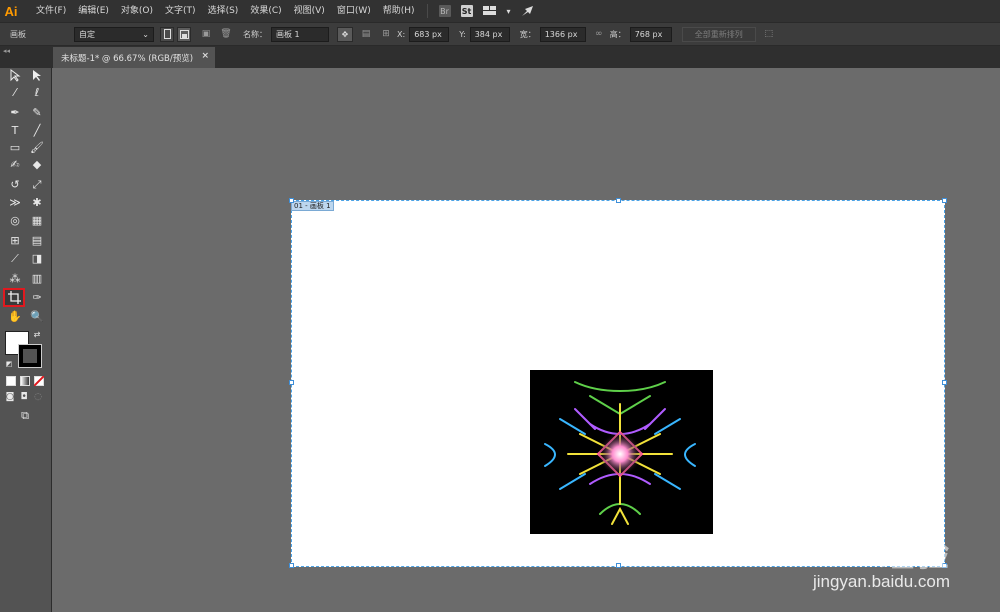 This screenshot has width=1000, height=612. Describe the element at coordinates (226, 34) in the screenshot. I see `delete-artboard-icon: 🗑` at that location.